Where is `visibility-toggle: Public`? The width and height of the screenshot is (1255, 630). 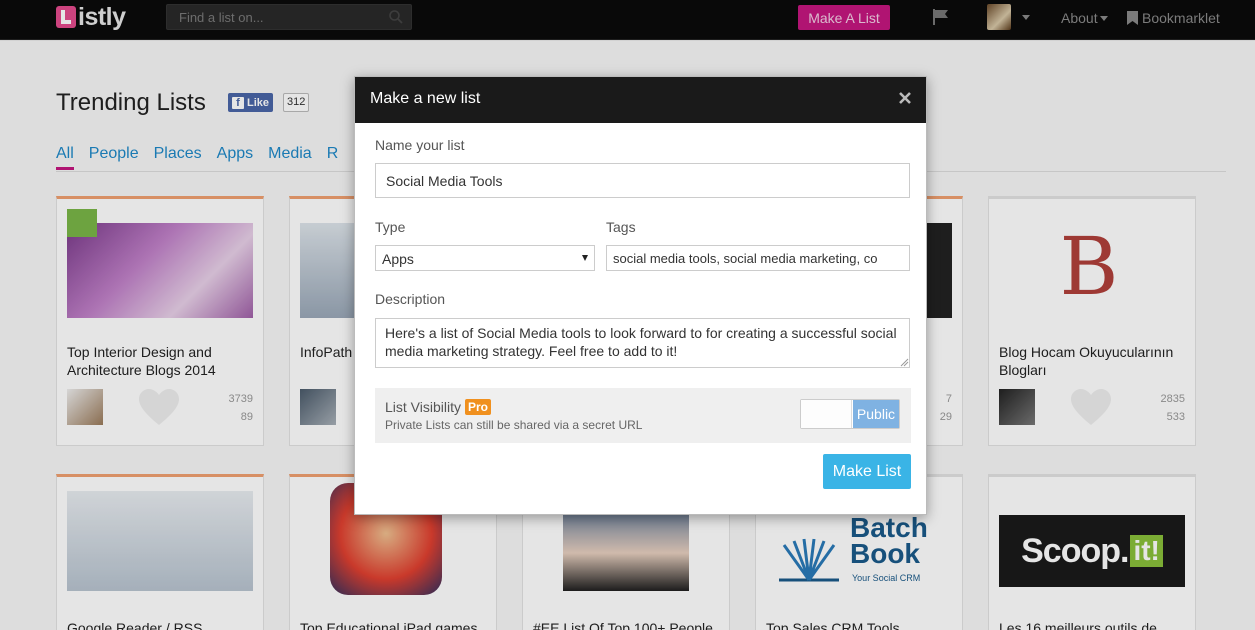
visibility-toggle: Public is located at coordinates (850, 414).